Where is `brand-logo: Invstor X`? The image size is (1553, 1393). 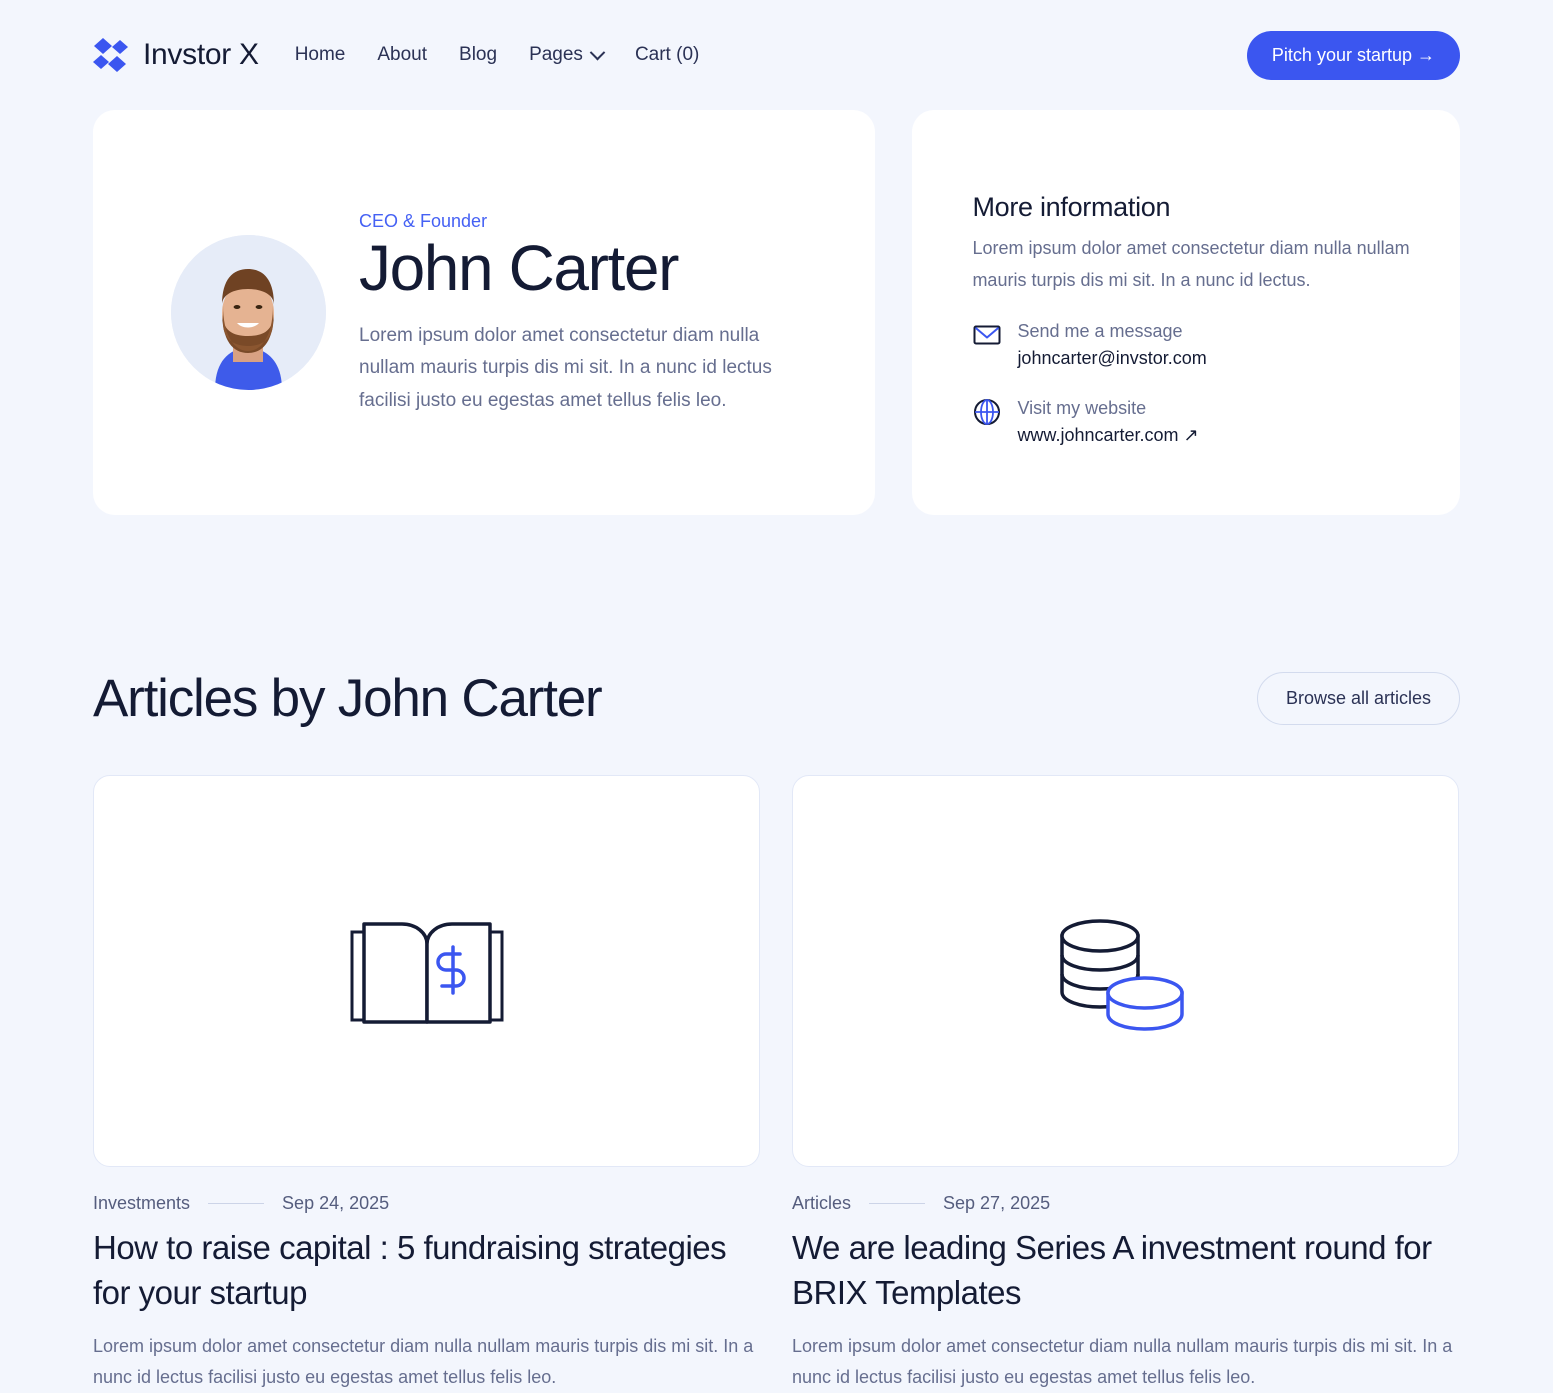
brand-logo: Invstor X is located at coordinates (176, 55).